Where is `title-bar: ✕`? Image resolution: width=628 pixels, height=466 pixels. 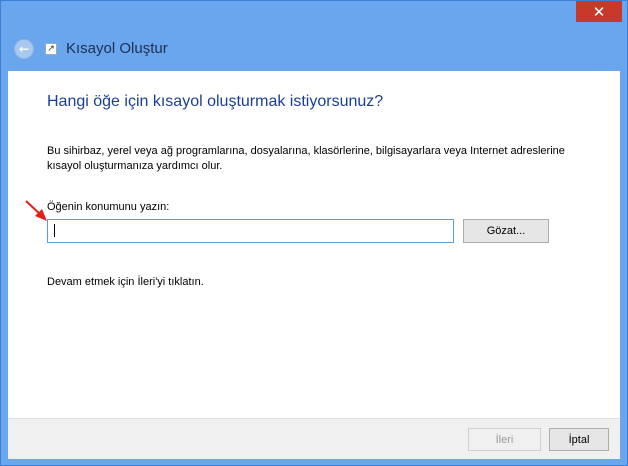 title-bar: ✕ is located at coordinates (314, 16).